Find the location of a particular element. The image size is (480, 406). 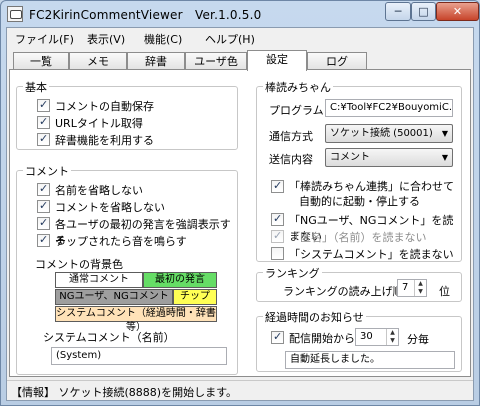

background-color-label: コメントの背景色 is located at coordinates (79, 264).